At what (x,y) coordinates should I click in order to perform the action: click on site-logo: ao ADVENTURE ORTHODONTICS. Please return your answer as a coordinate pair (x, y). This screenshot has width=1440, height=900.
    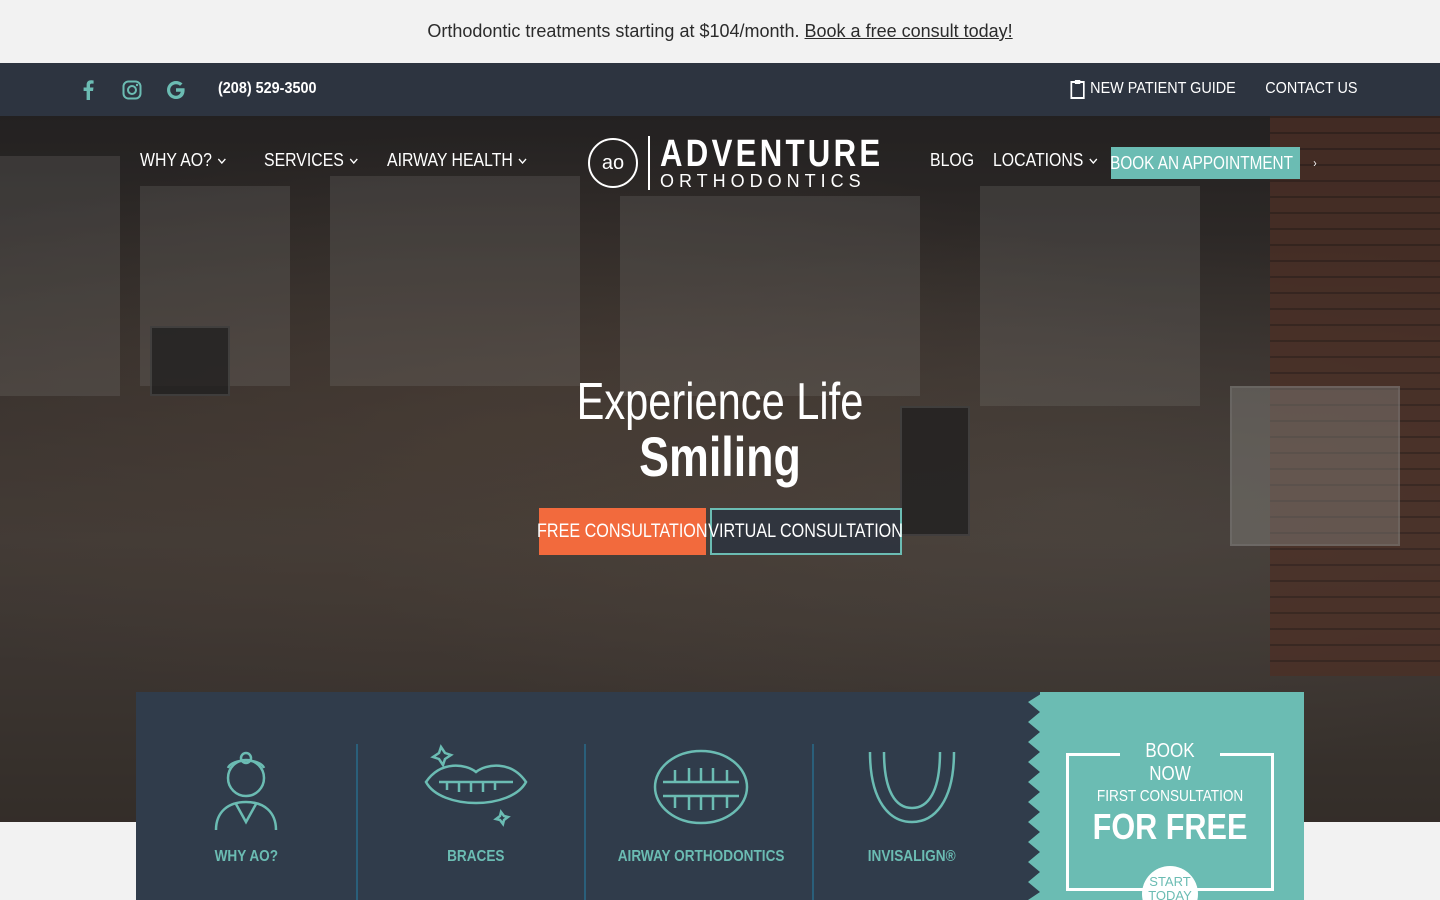
    Looking at the image, I should click on (760, 161).